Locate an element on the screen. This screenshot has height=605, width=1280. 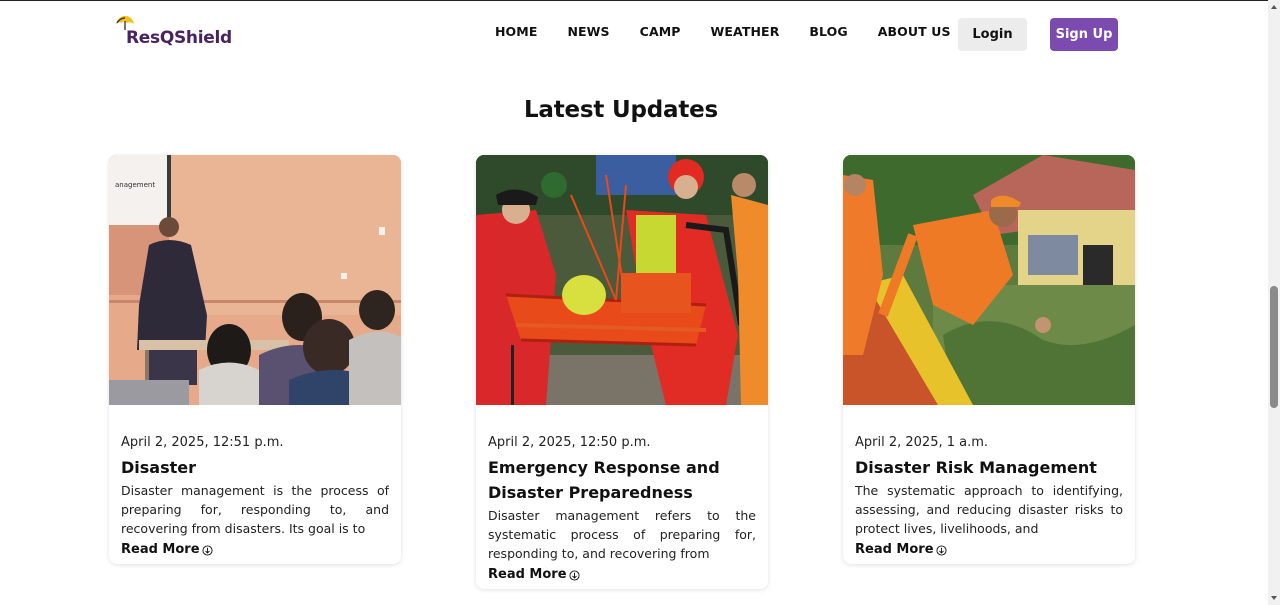
nav-blog: BLOG is located at coordinates (828, 31).